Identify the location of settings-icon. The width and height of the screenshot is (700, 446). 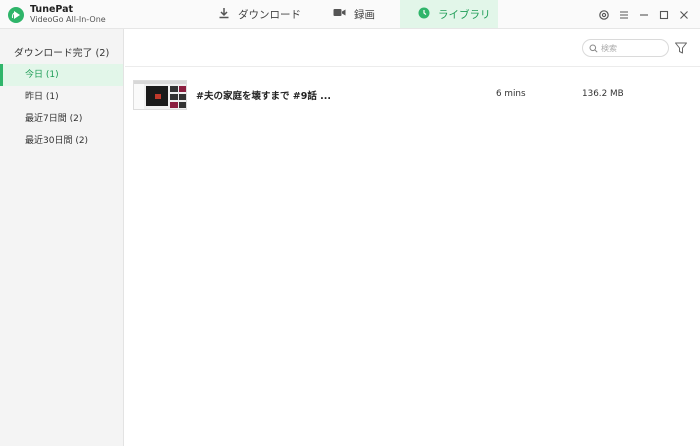
(604, 15).